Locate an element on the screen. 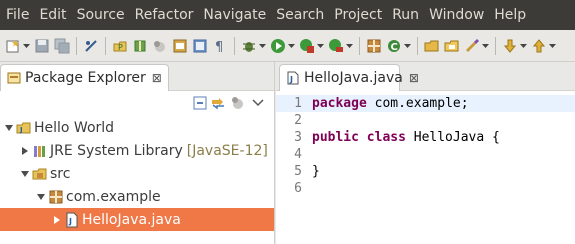 The height and width of the screenshot is (244, 575). external-tools-icon is located at coordinates (336, 46).